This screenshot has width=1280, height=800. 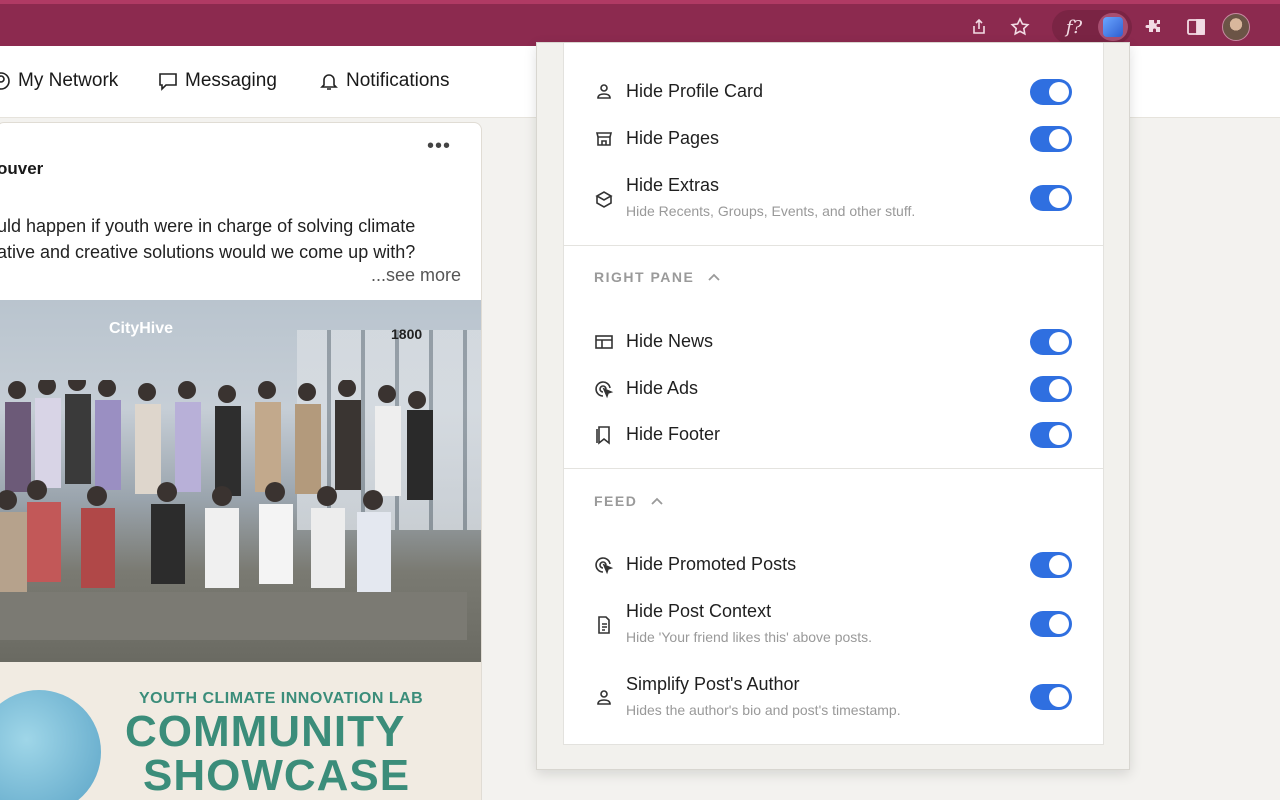 What do you see at coordinates (834, 565) in the screenshot?
I see `setting-hide-promoted-posts: Hide Promoted Posts` at bounding box center [834, 565].